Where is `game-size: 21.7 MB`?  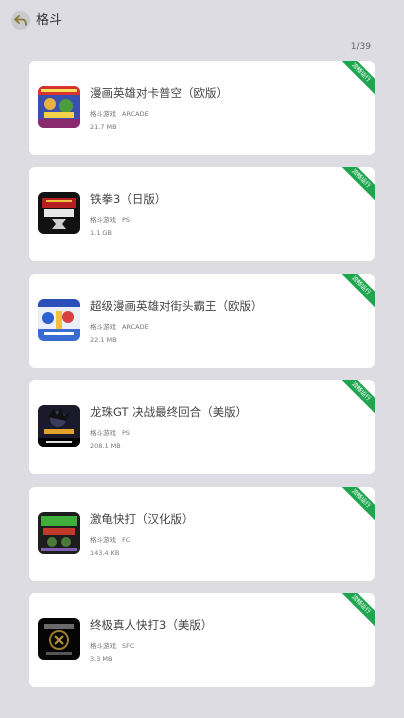
game-size: 21.7 MB is located at coordinates (103, 127).